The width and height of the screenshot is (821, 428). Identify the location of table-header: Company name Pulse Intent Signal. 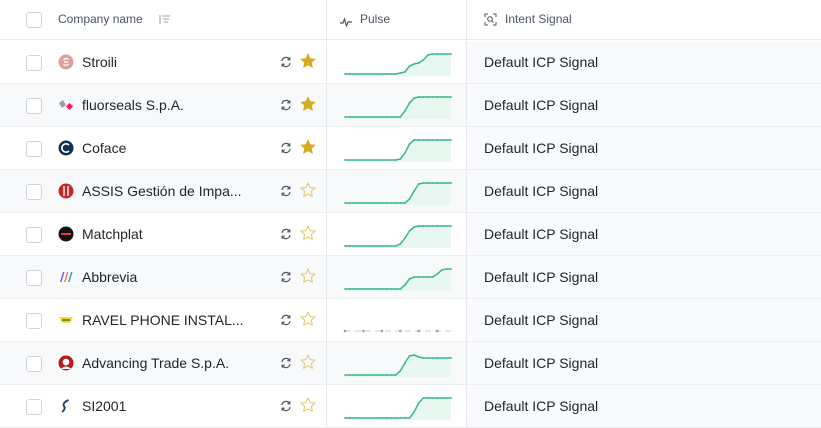
(410, 20).